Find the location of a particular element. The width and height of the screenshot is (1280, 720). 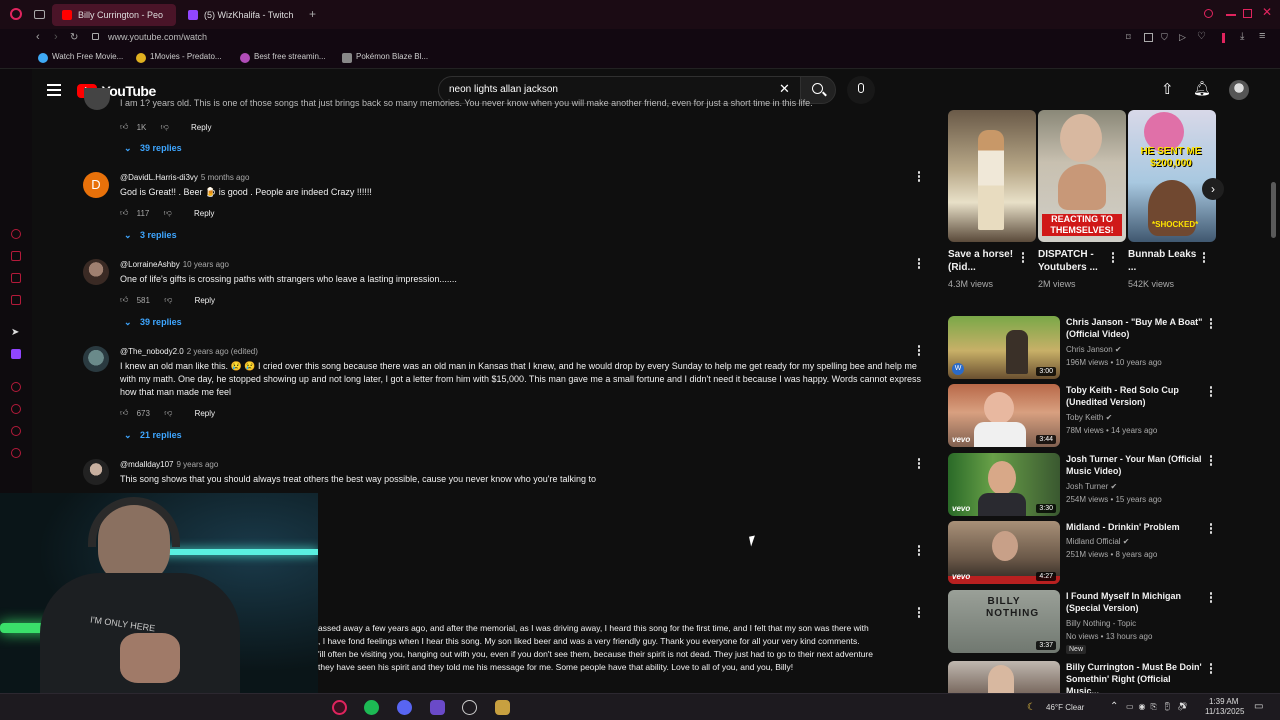

url-field: www.youtube.com/watch is located at coordinates (157, 37).